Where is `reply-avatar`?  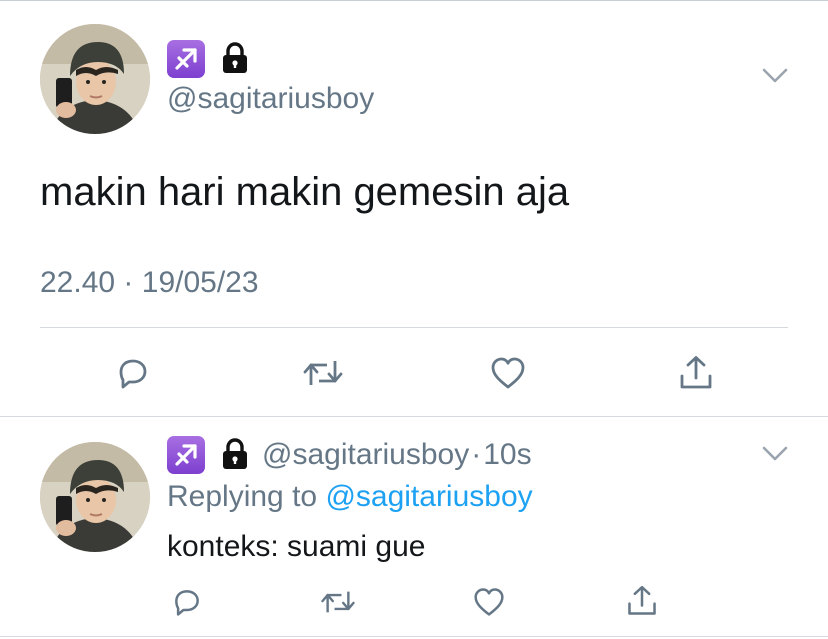 reply-avatar is located at coordinates (95, 497).